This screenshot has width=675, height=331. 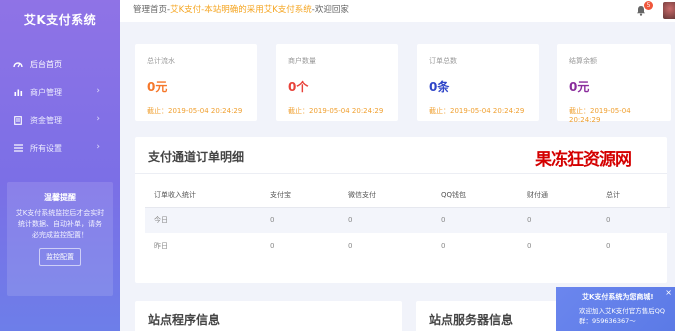 I want to click on breadcrumb-site: 艾K支付-本站明确的采用艾K支付系统, so click(x=241, y=10).